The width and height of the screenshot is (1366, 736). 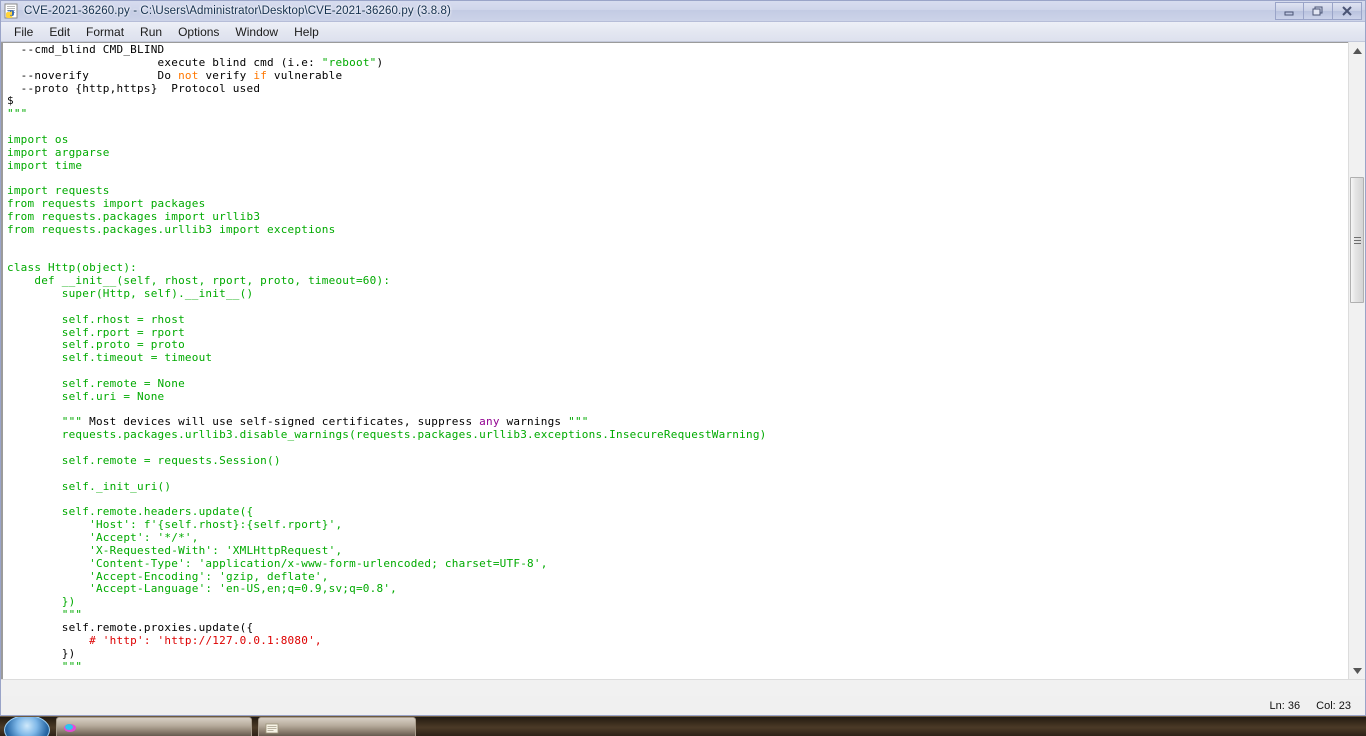 What do you see at coordinates (23, 32) in the screenshot?
I see `menu-item-file: File` at bounding box center [23, 32].